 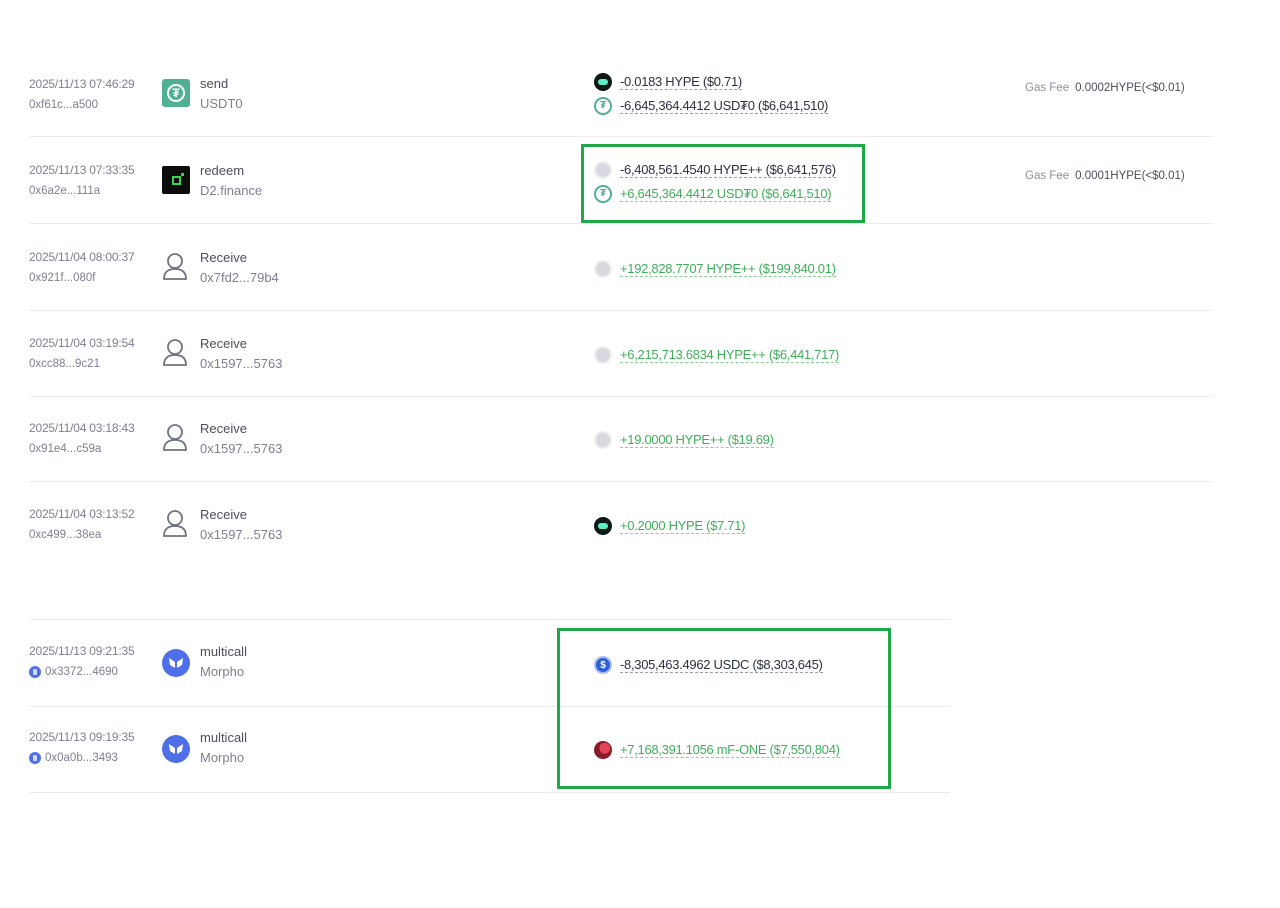 I want to click on tx-time: 2025/11/13 09:19:35, so click(x=82, y=737).